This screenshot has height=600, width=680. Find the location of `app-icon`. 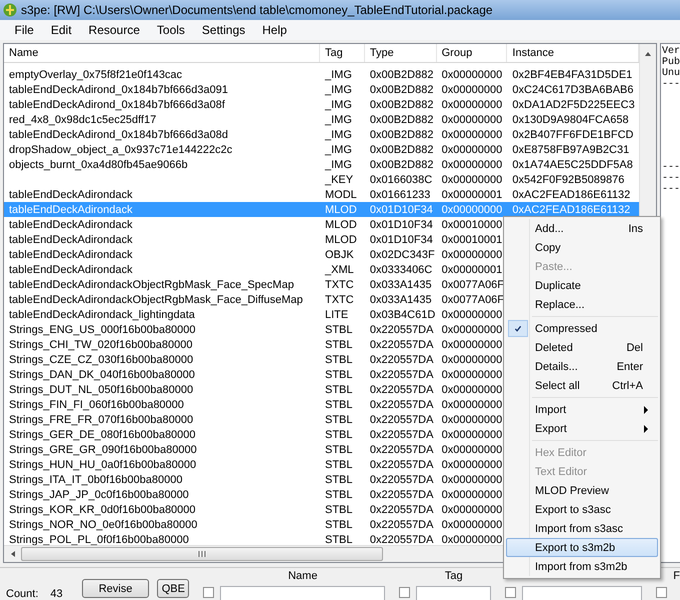

app-icon is located at coordinates (10, 10).